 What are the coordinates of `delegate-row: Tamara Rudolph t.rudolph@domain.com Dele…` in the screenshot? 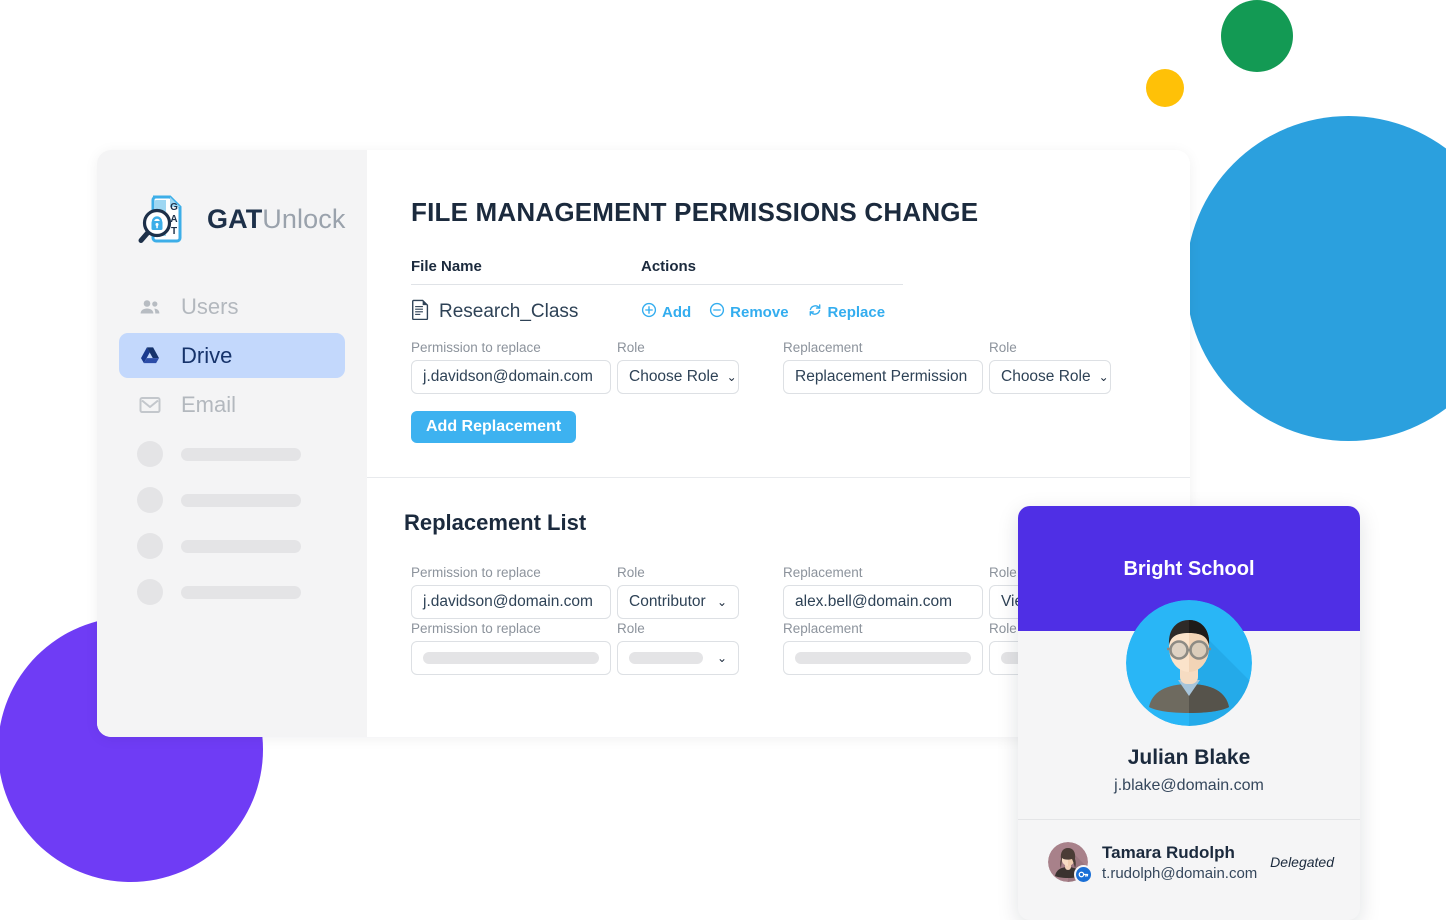 It's located at (1191, 863).